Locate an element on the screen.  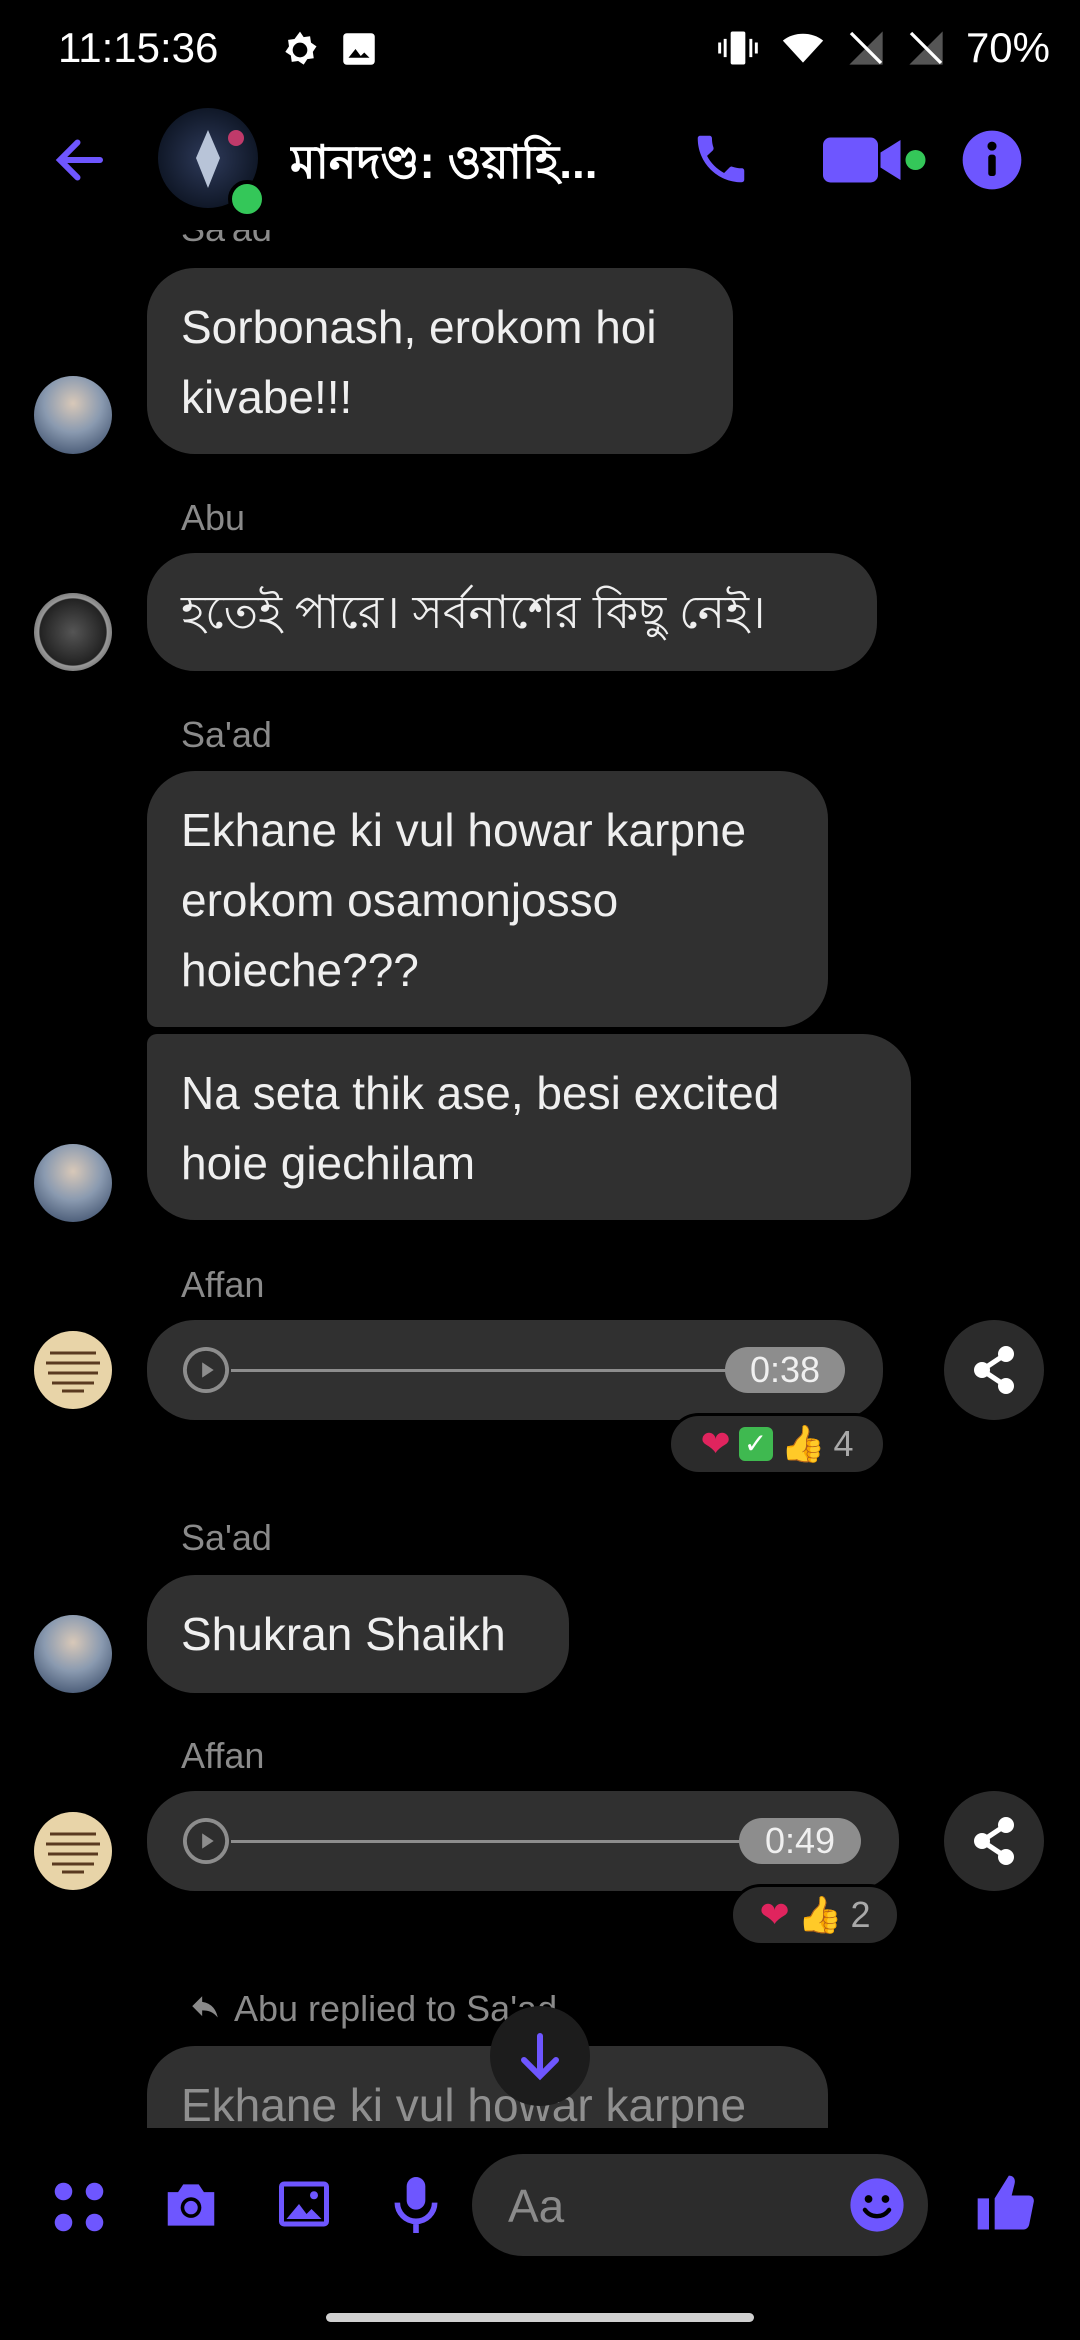
voice-call-button is located at coordinates (721, 161).